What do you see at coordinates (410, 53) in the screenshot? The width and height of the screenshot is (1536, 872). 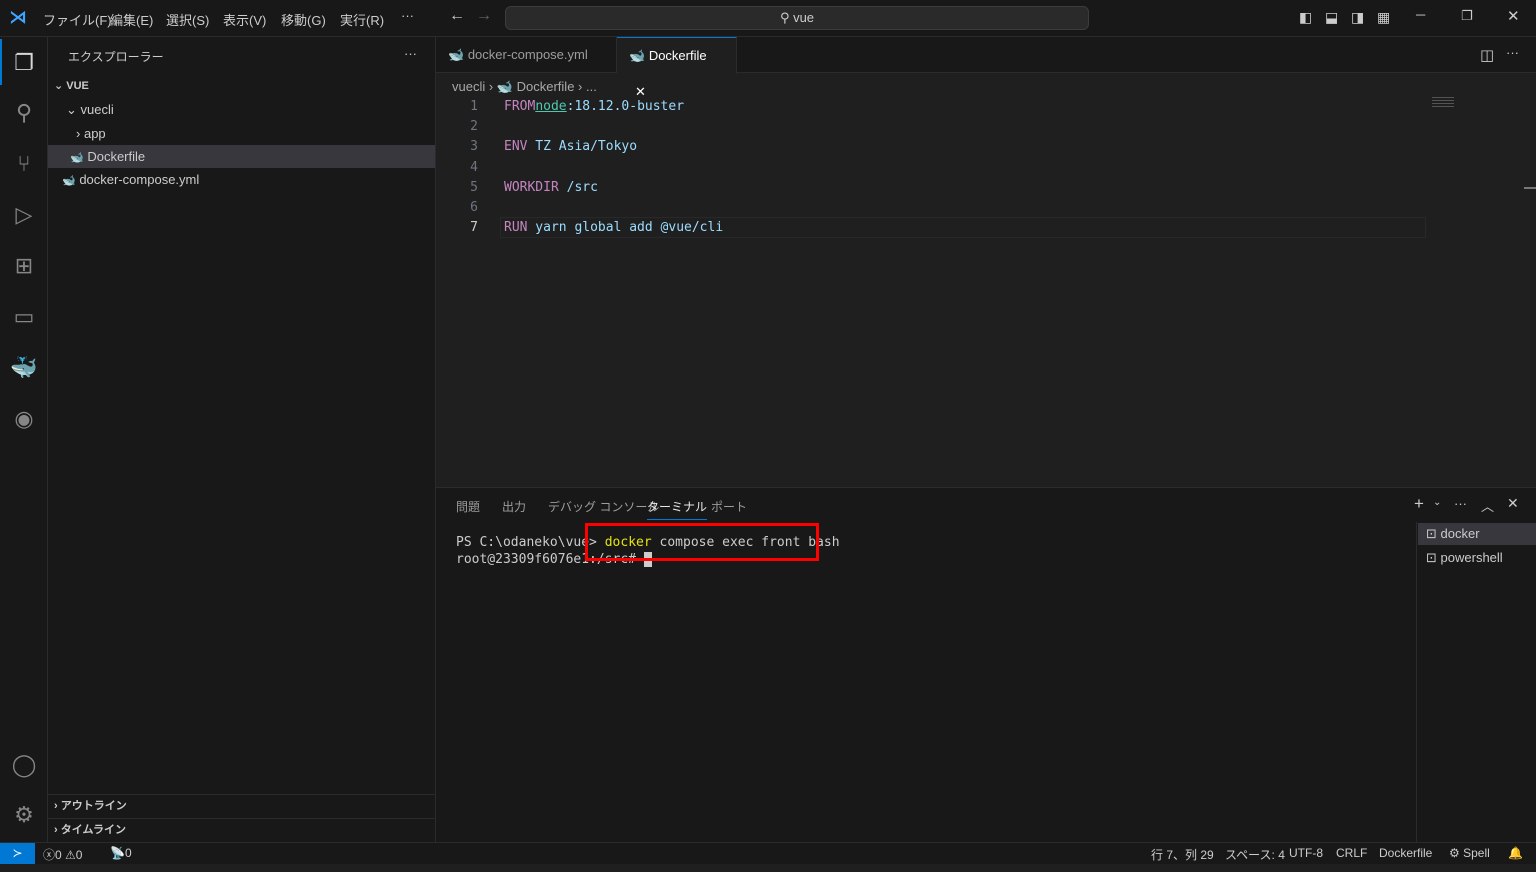 I see `more-actions-button: ···` at bounding box center [410, 53].